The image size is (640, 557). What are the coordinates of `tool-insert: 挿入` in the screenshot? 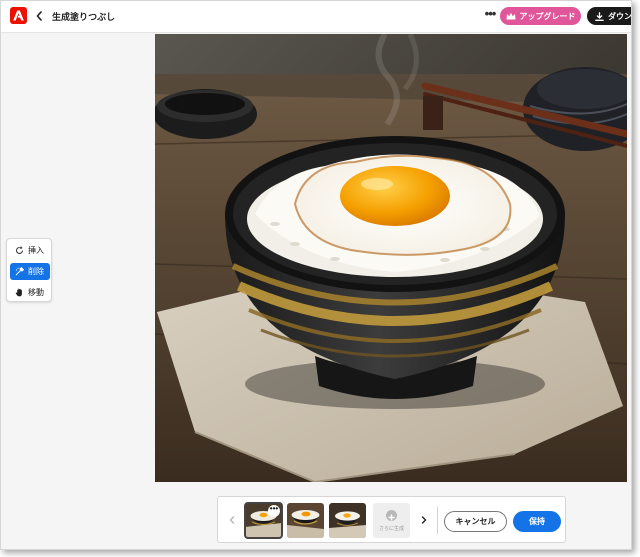 It's located at (30, 250).